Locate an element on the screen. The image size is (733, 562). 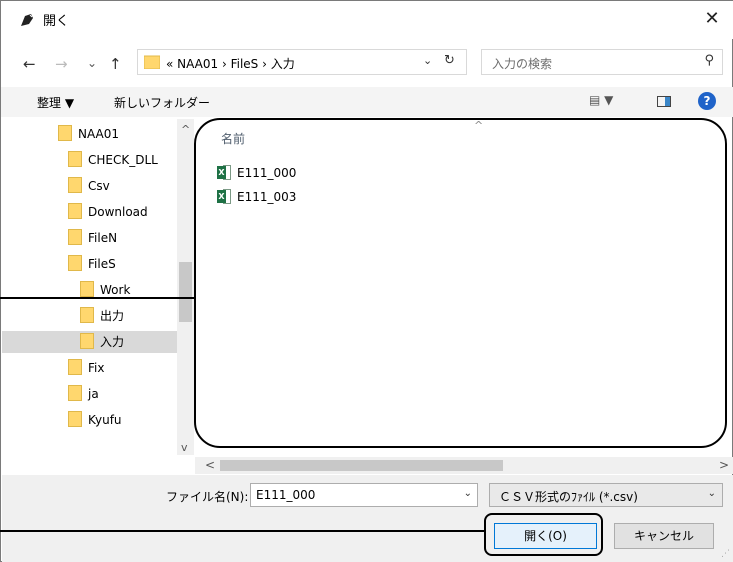
tree-item-download: Download is located at coordinates (108, 212).